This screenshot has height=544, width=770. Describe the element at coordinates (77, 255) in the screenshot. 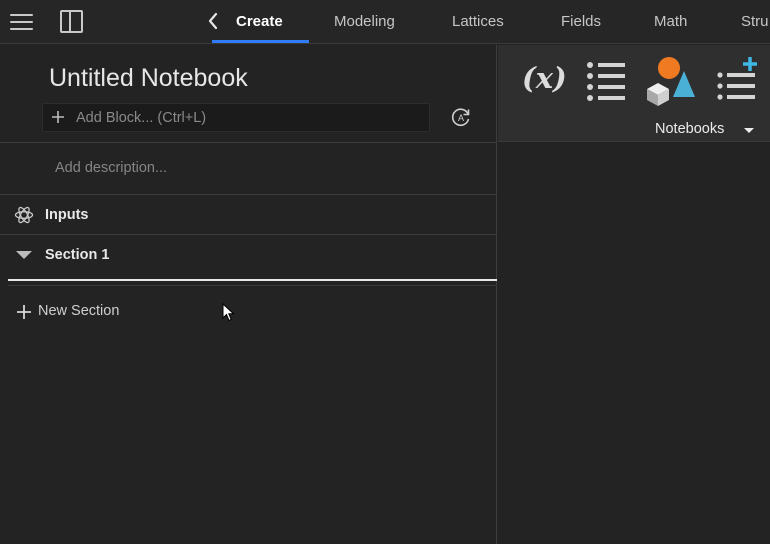

I see `section-title: Section 1` at that location.